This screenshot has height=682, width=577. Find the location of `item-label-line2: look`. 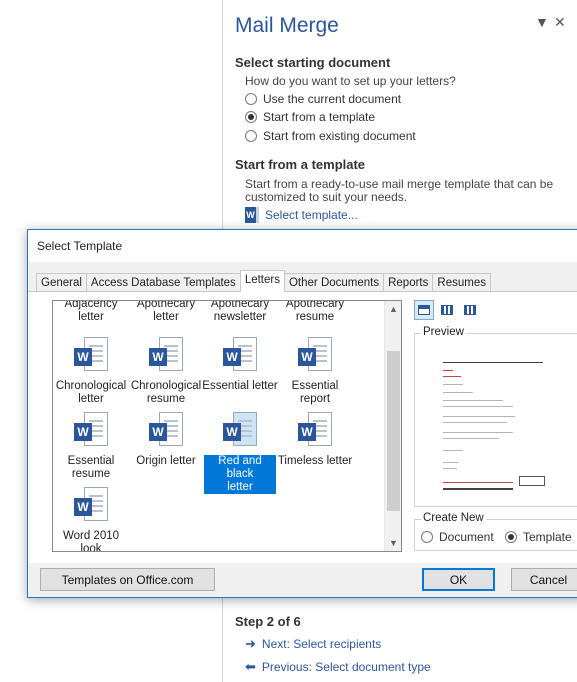

item-label-line2: look is located at coordinates (91, 547).